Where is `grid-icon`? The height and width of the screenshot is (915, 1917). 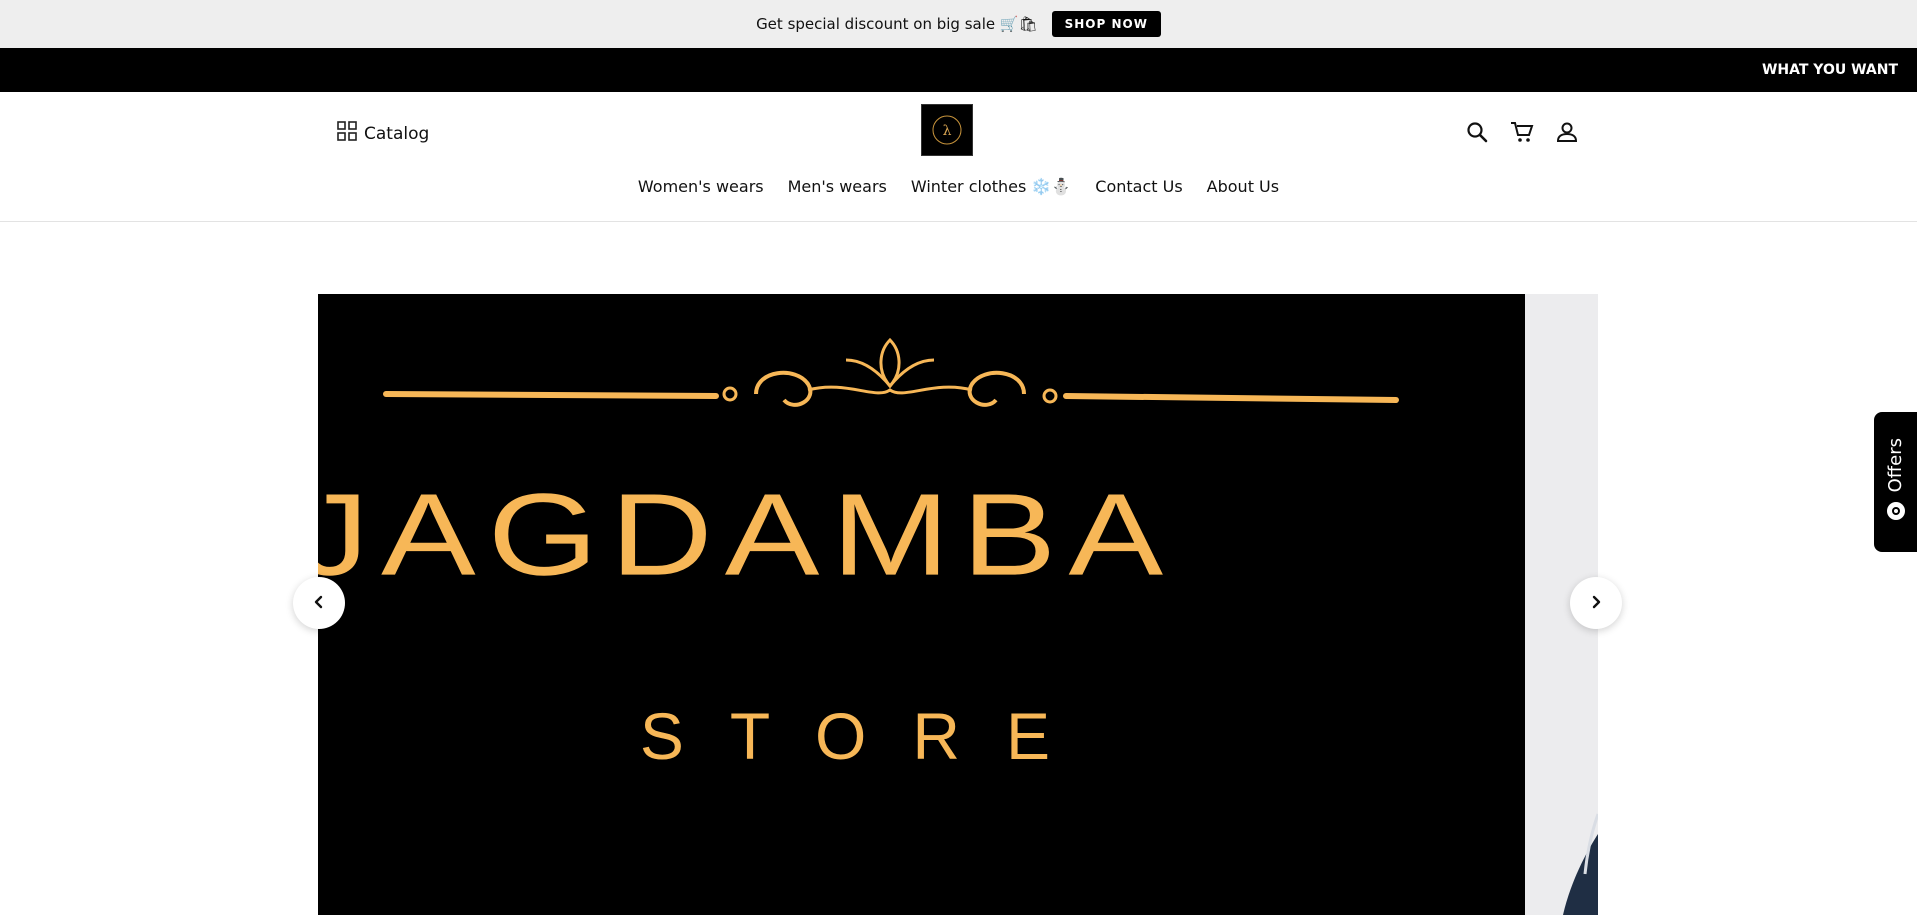
grid-icon is located at coordinates (347, 133).